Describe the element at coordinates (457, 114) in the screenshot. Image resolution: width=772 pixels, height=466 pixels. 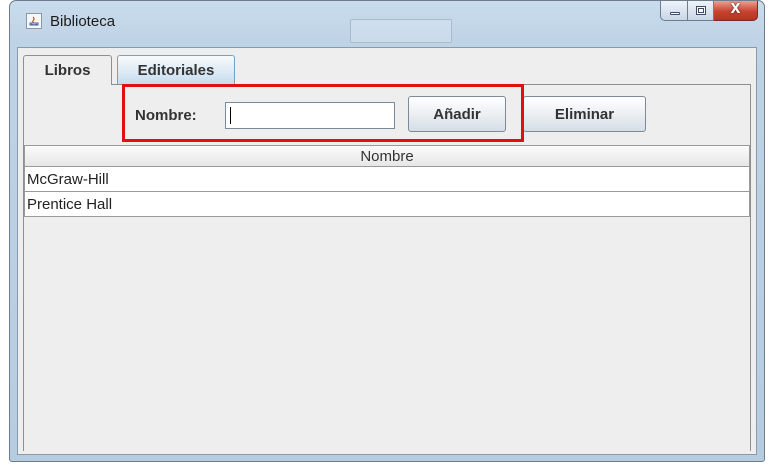
I see `add-button: Añadir` at that location.